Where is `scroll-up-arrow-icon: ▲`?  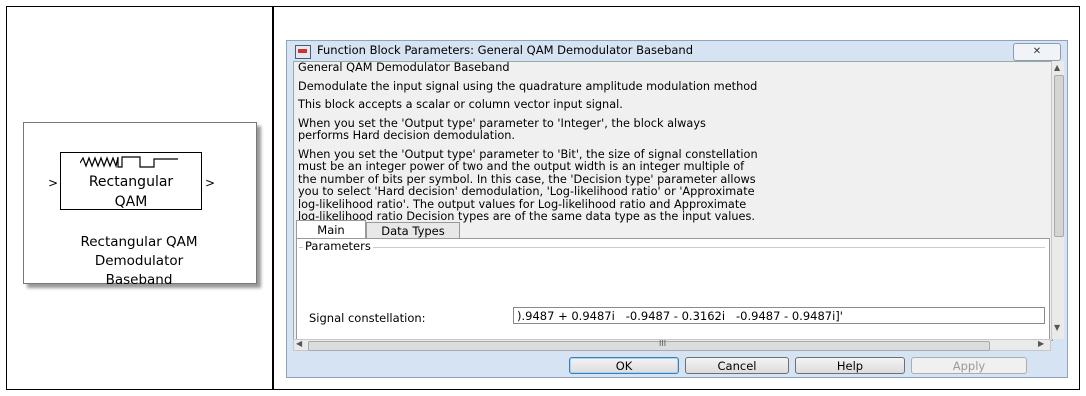 scroll-up-arrow-icon: ▲ is located at coordinates (1057, 67).